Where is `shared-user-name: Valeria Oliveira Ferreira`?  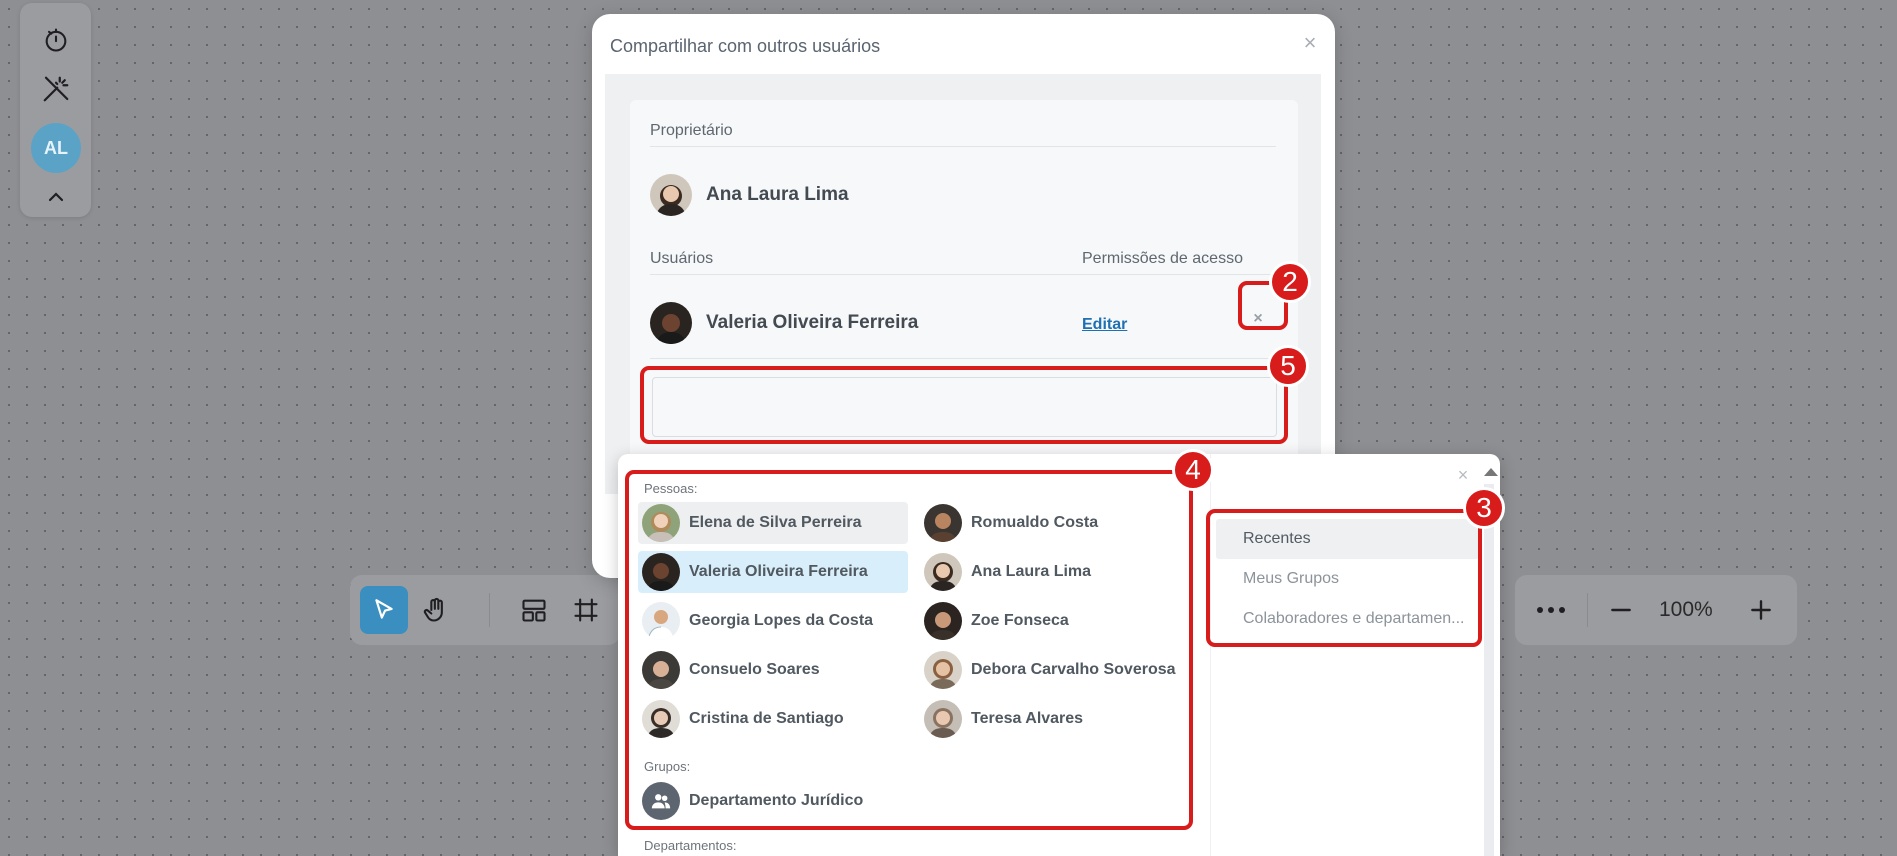 shared-user-name: Valeria Oliveira Ferreira is located at coordinates (812, 322).